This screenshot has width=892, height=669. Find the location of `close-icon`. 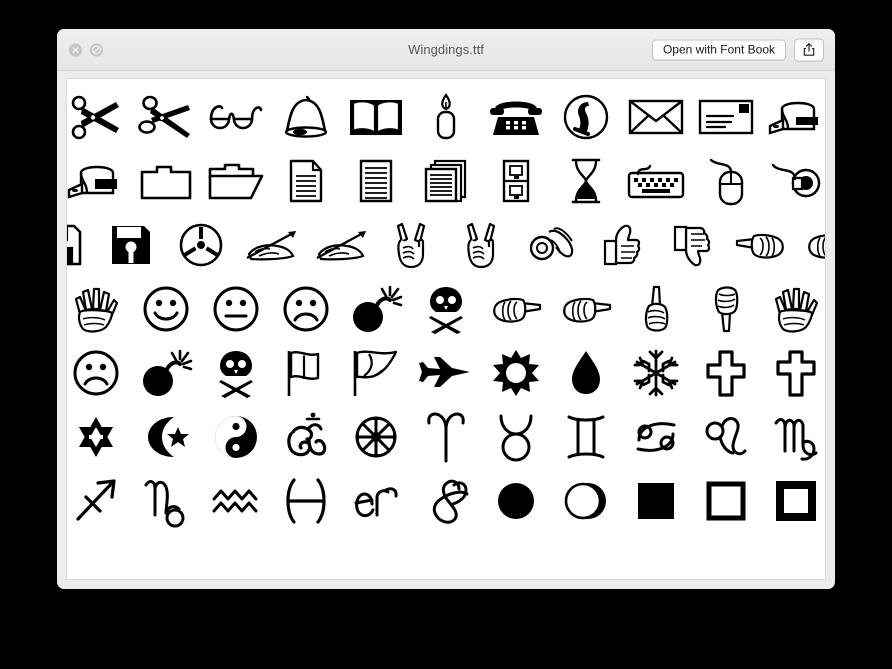

close-icon is located at coordinates (75, 49).